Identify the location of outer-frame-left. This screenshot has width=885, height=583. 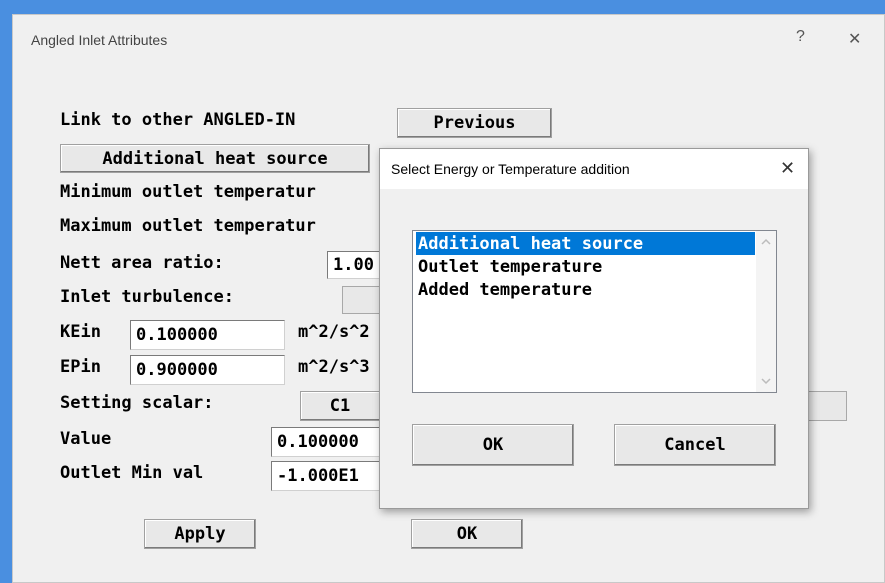
(6, 291).